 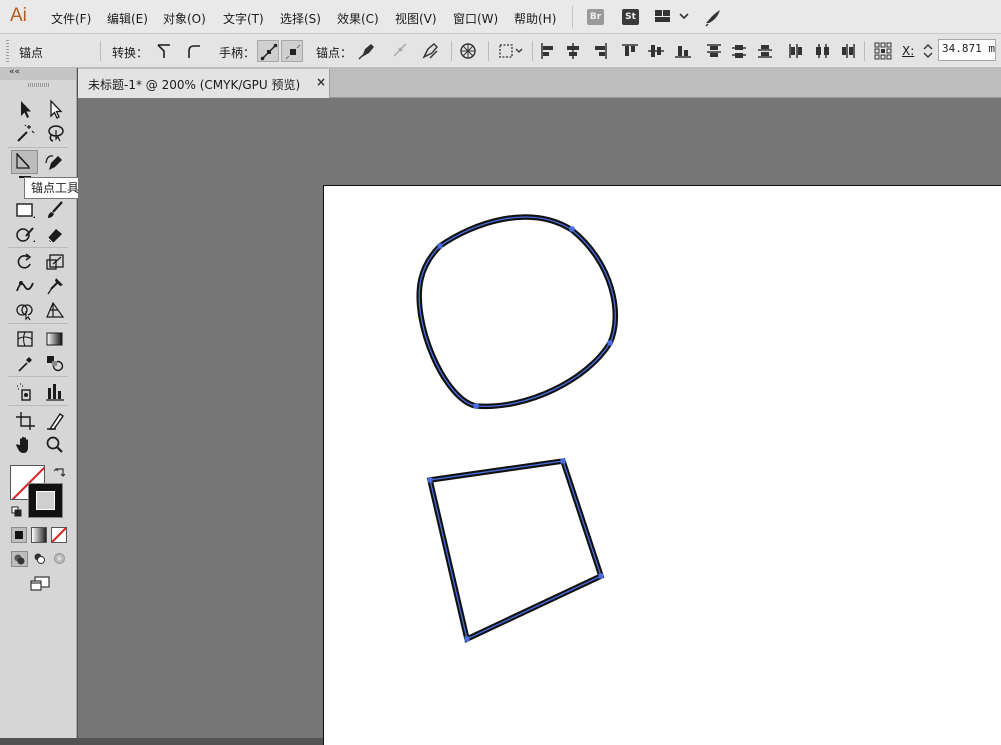 What do you see at coordinates (714, 51) in the screenshot?
I see `distribute-top-icon` at bounding box center [714, 51].